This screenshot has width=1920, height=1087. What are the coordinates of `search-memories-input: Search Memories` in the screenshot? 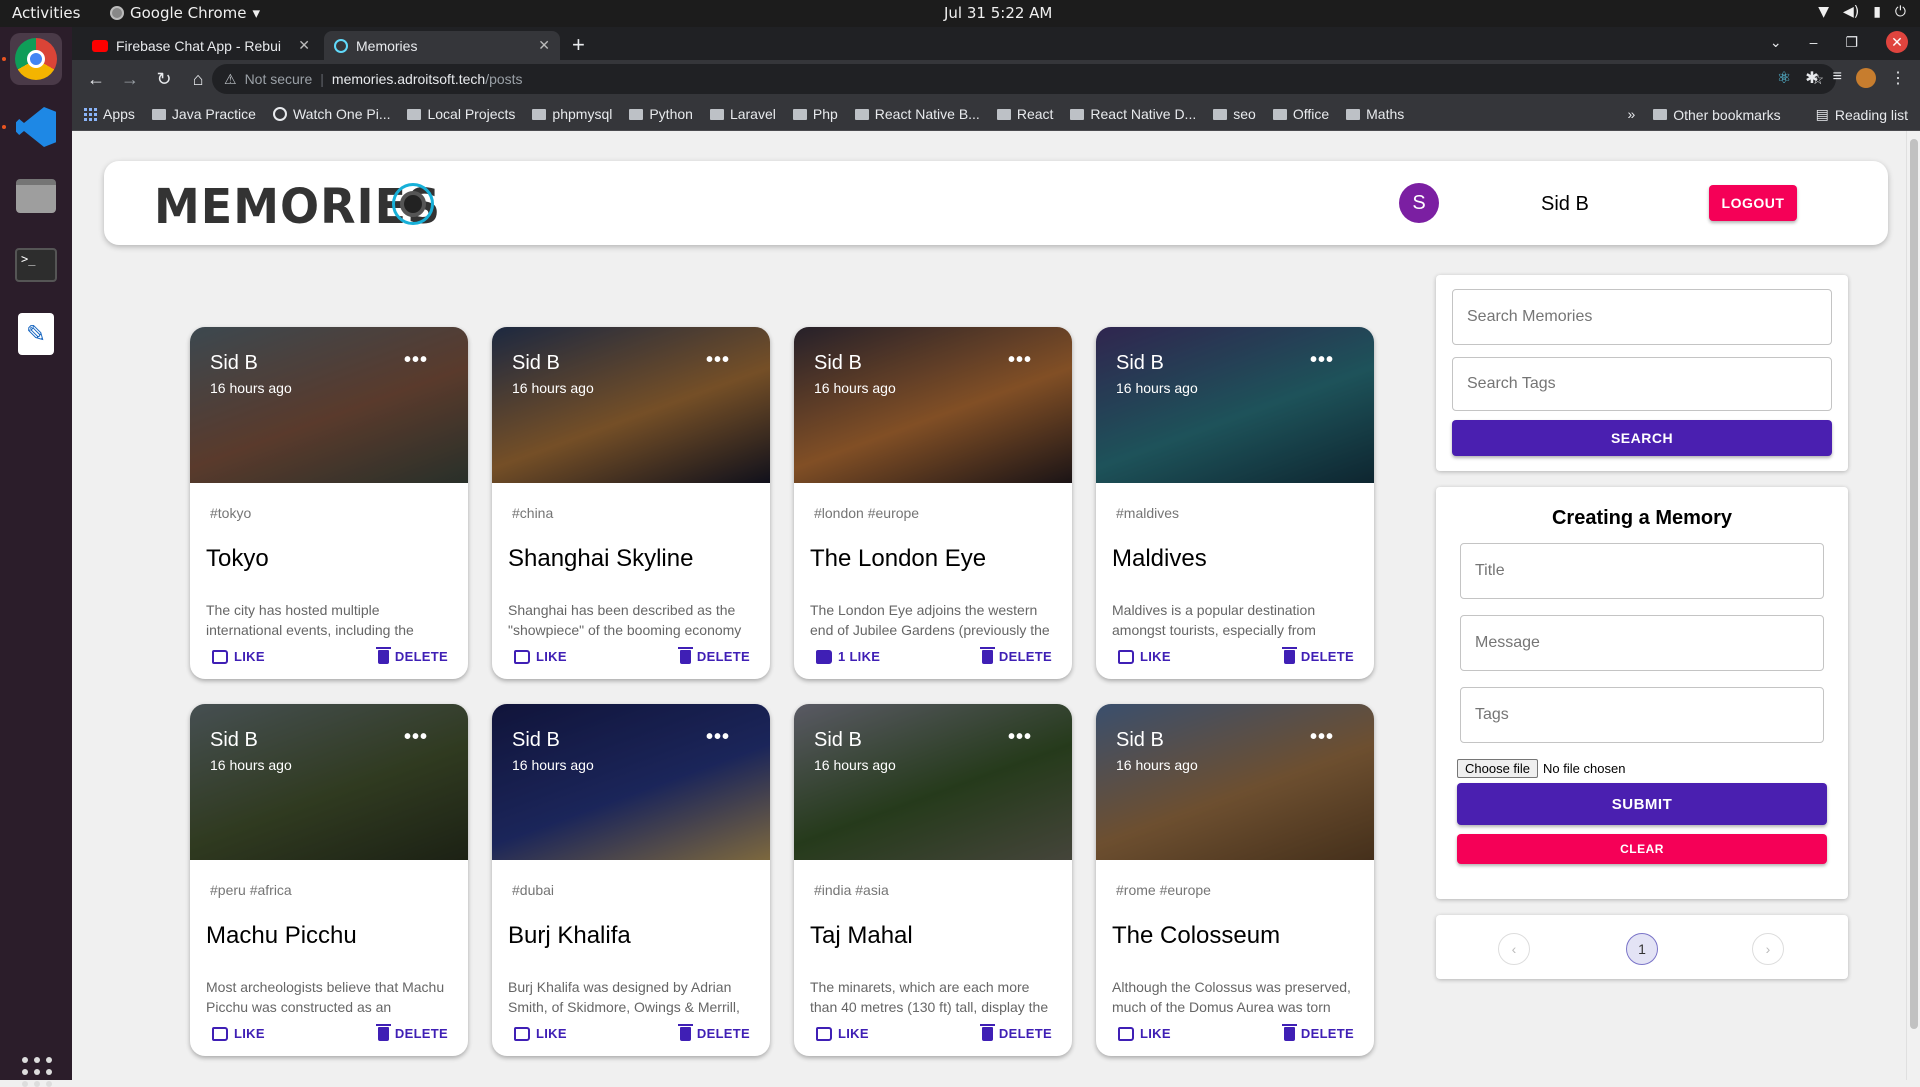 It's located at (1642, 317).